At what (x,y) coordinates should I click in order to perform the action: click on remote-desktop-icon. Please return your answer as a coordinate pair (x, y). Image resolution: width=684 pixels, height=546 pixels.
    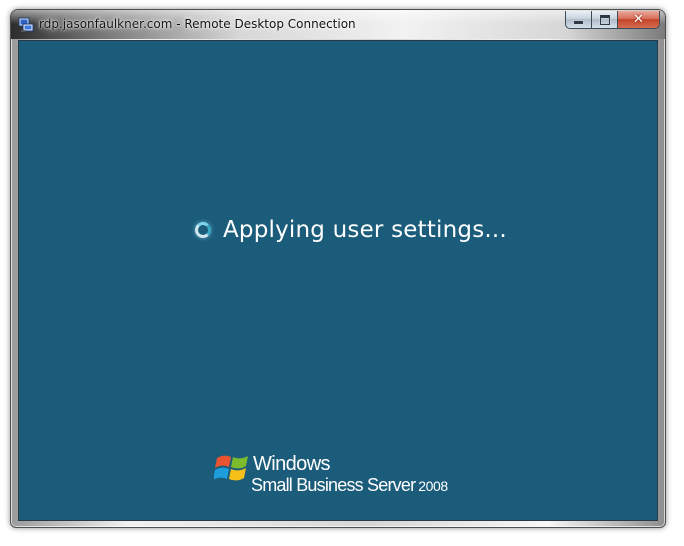
    Looking at the image, I should click on (26, 25).